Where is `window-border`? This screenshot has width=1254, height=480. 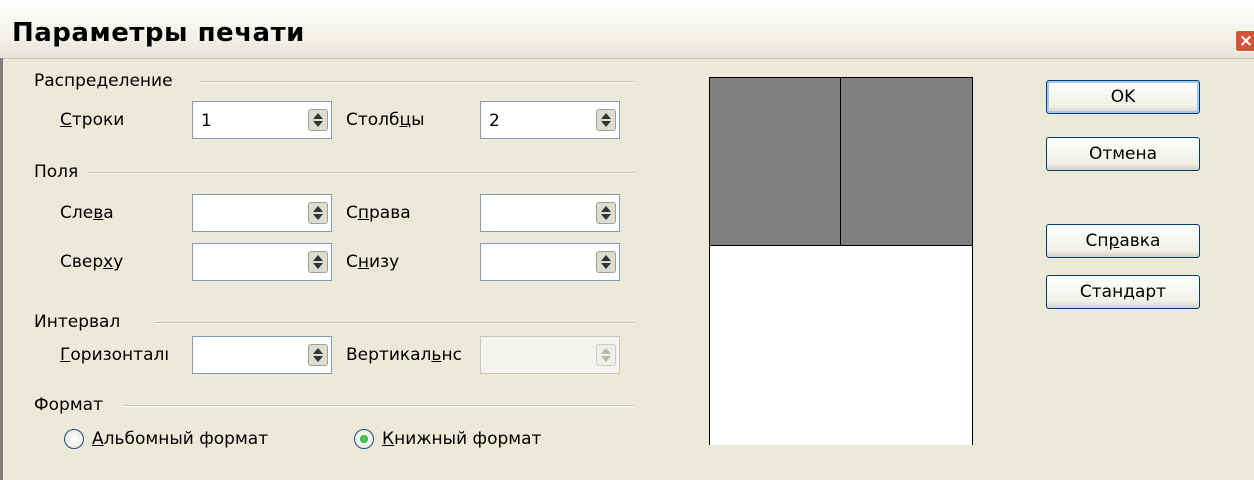
window-border is located at coordinates (1, 269).